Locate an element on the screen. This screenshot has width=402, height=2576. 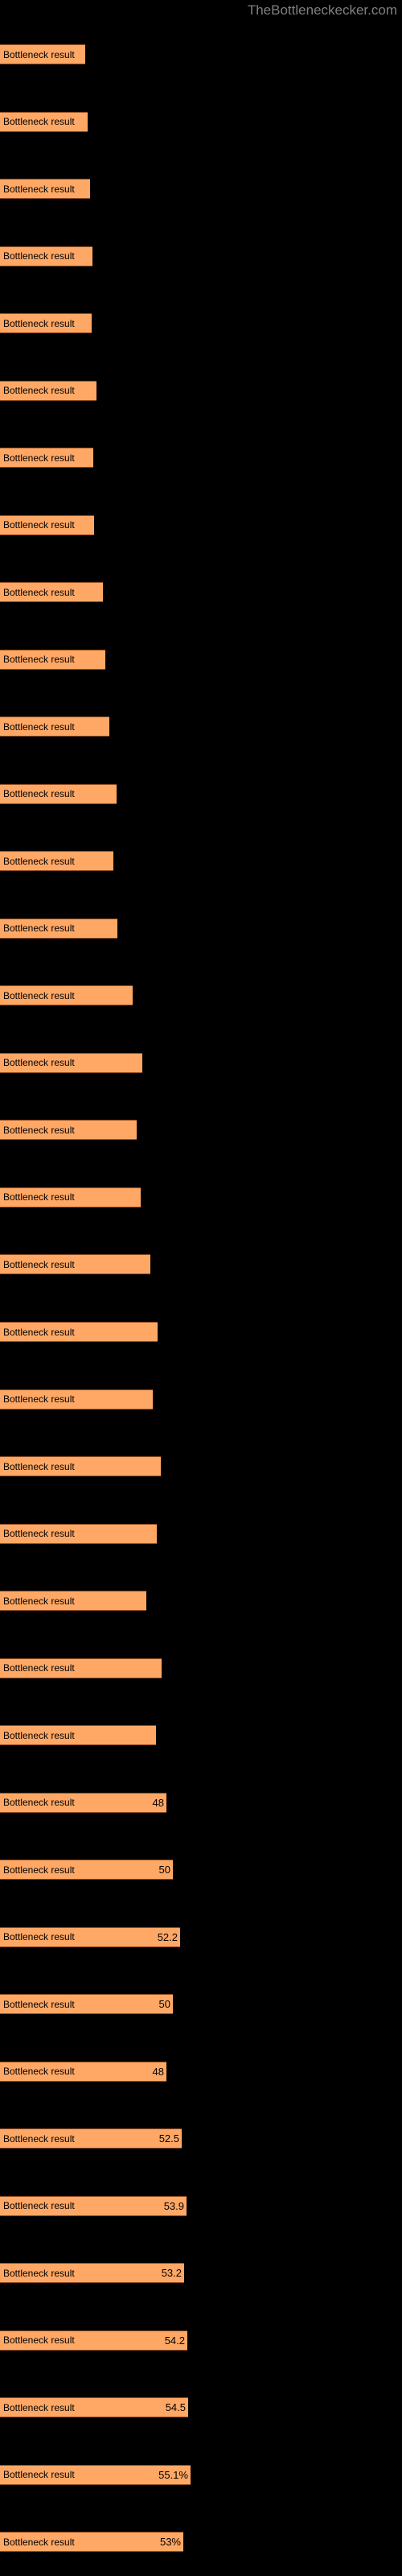
bar-value: 55.1% is located at coordinates (173, 2474).